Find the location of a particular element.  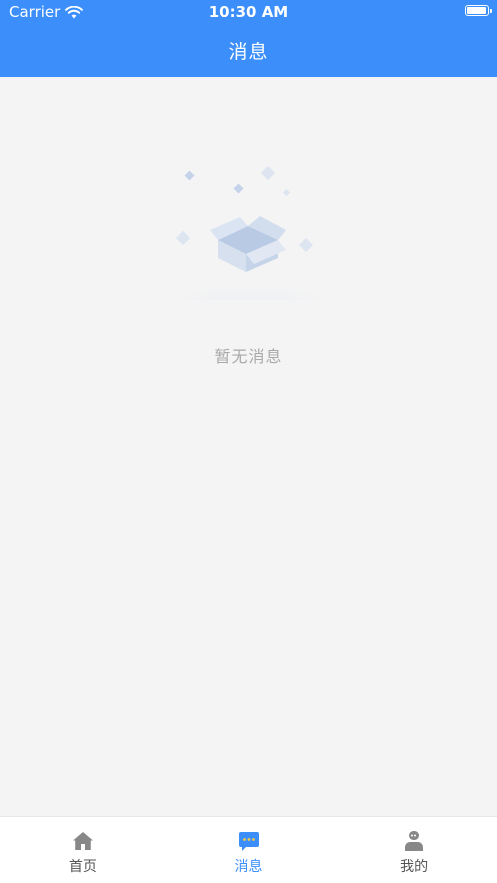

battery-icon is located at coordinates (478, 10).